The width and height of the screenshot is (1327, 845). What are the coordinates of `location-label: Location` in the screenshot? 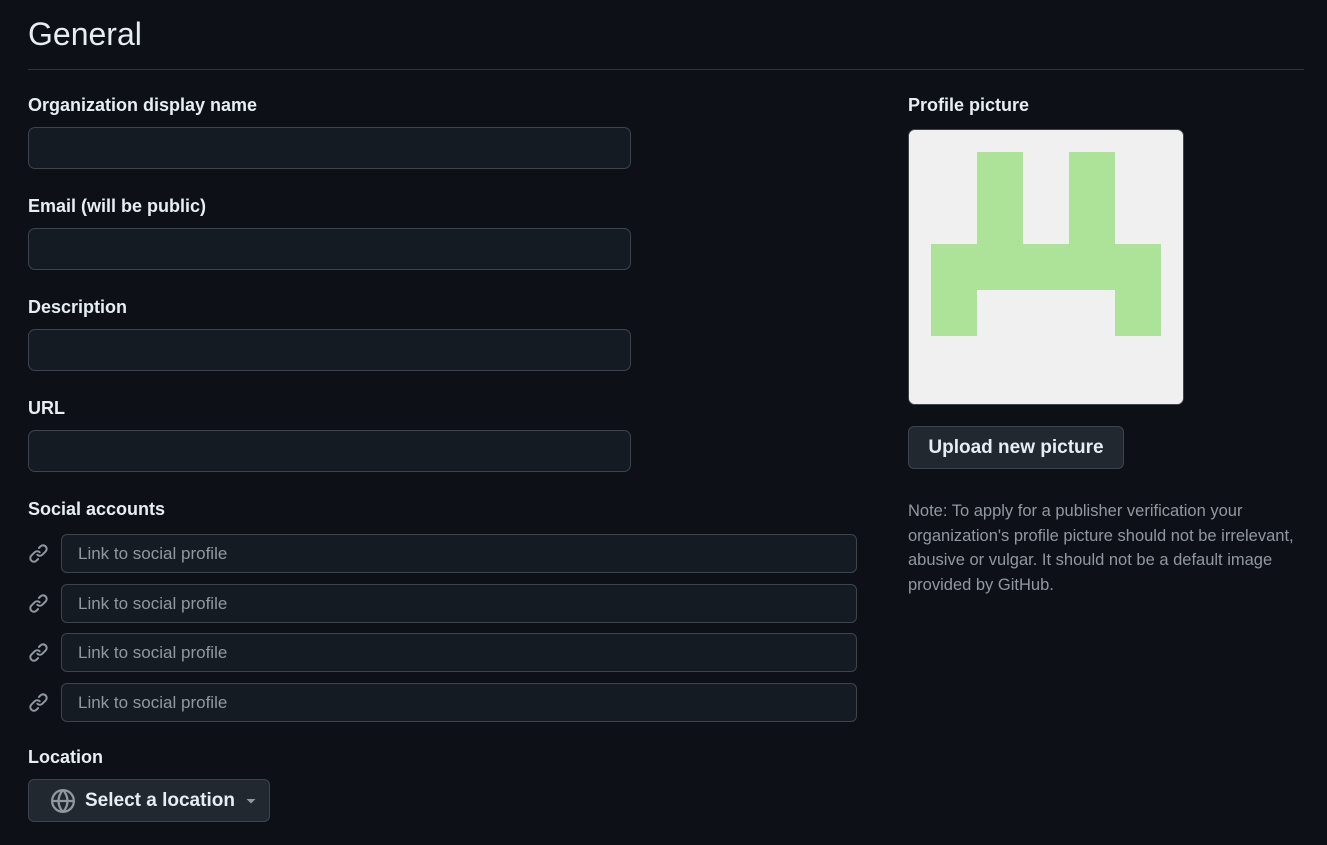 It's located at (65, 757).